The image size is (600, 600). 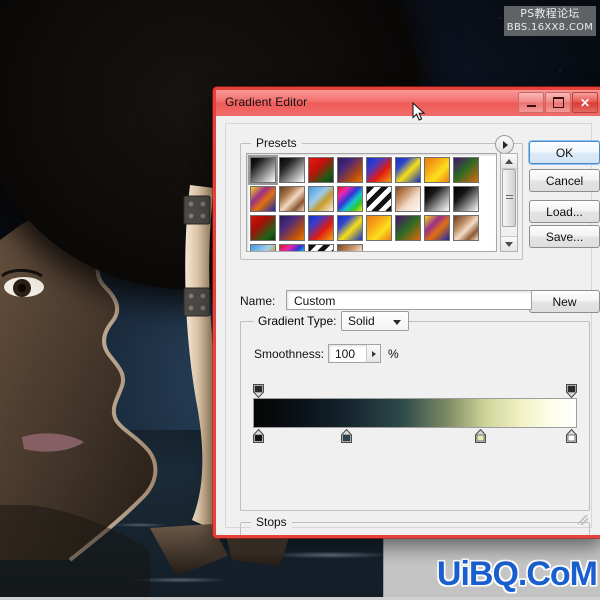 What do you see at coordinates (571, 391) in the screenshot?
I see `opacity-stop-right` at bounding box center [571, 391].